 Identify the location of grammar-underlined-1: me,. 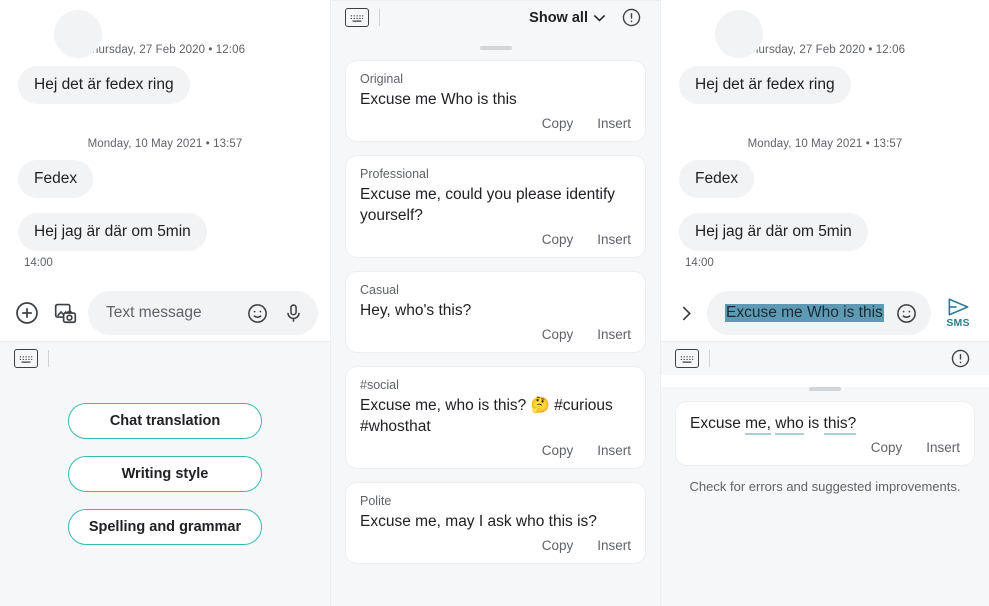
(758, 425).